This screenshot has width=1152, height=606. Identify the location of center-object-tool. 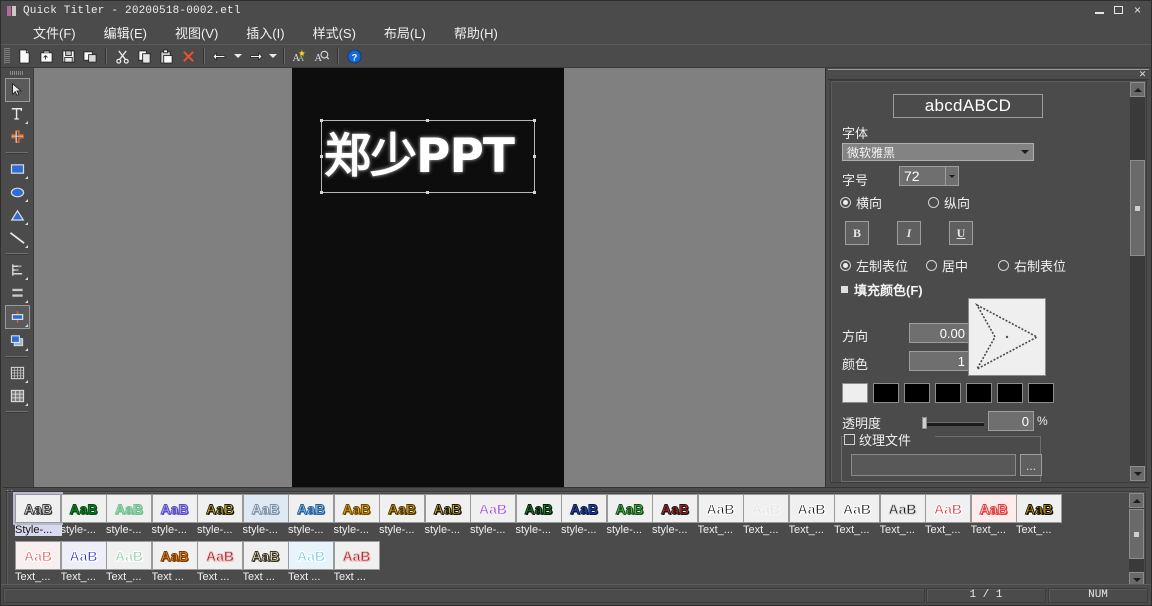
(17, 317).